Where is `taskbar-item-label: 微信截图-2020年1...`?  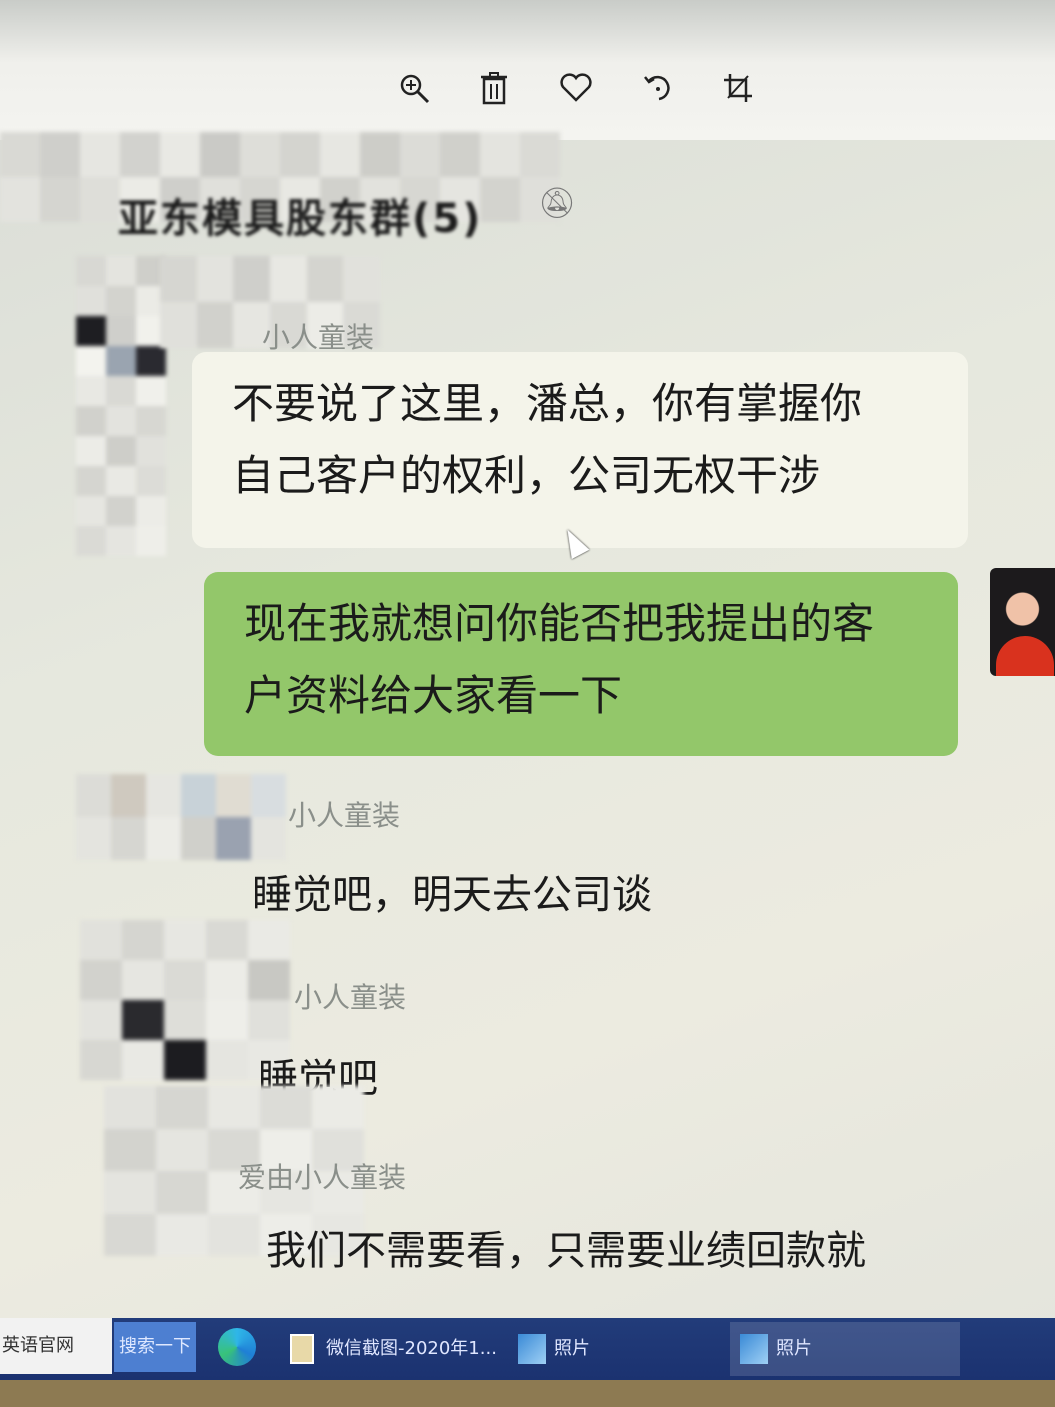 taskbar-item-label: 微信截图-2020年1... is located at coordinates (411, 1348).